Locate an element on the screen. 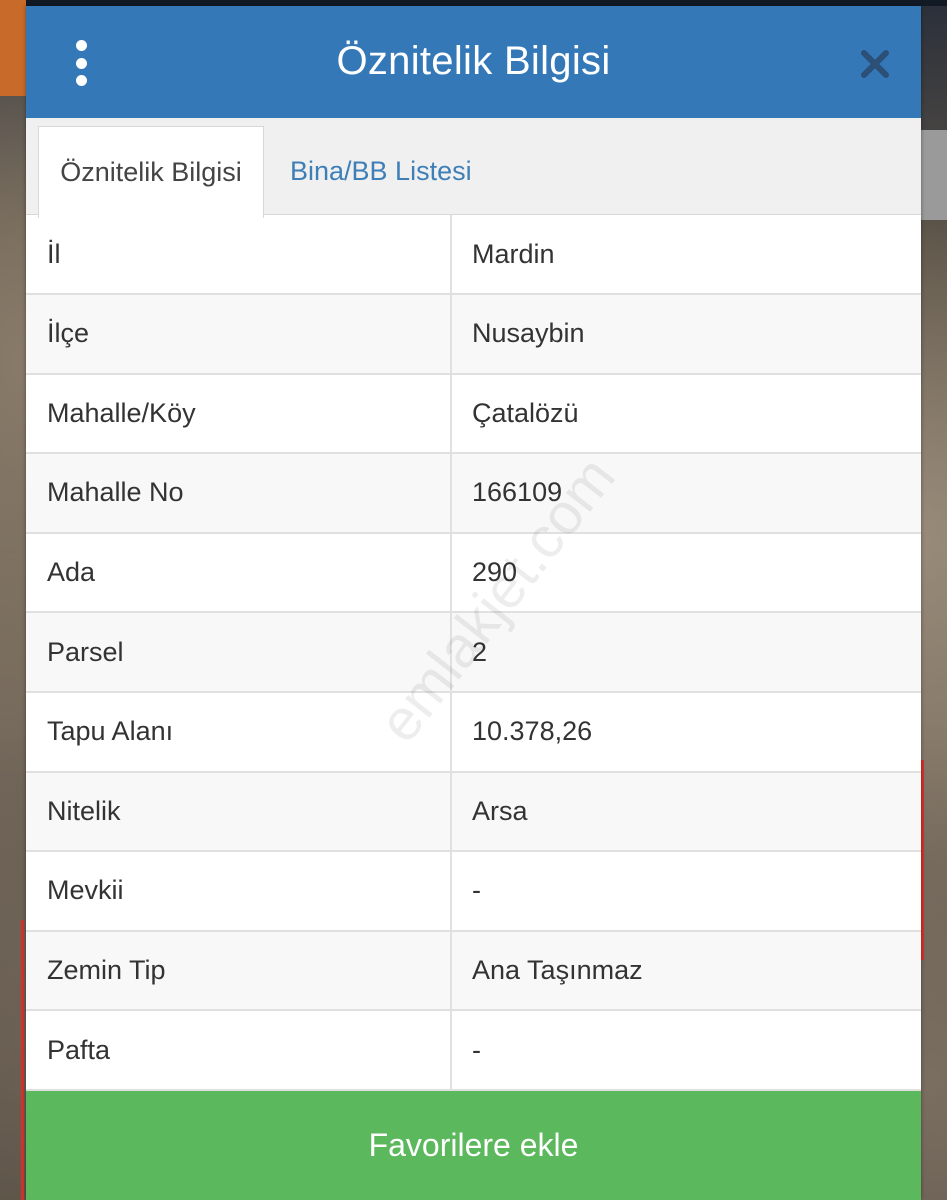 The height and width of the screenshot is (1200, 947). attribute-value: Arsa is located at coordinates (500, 810).